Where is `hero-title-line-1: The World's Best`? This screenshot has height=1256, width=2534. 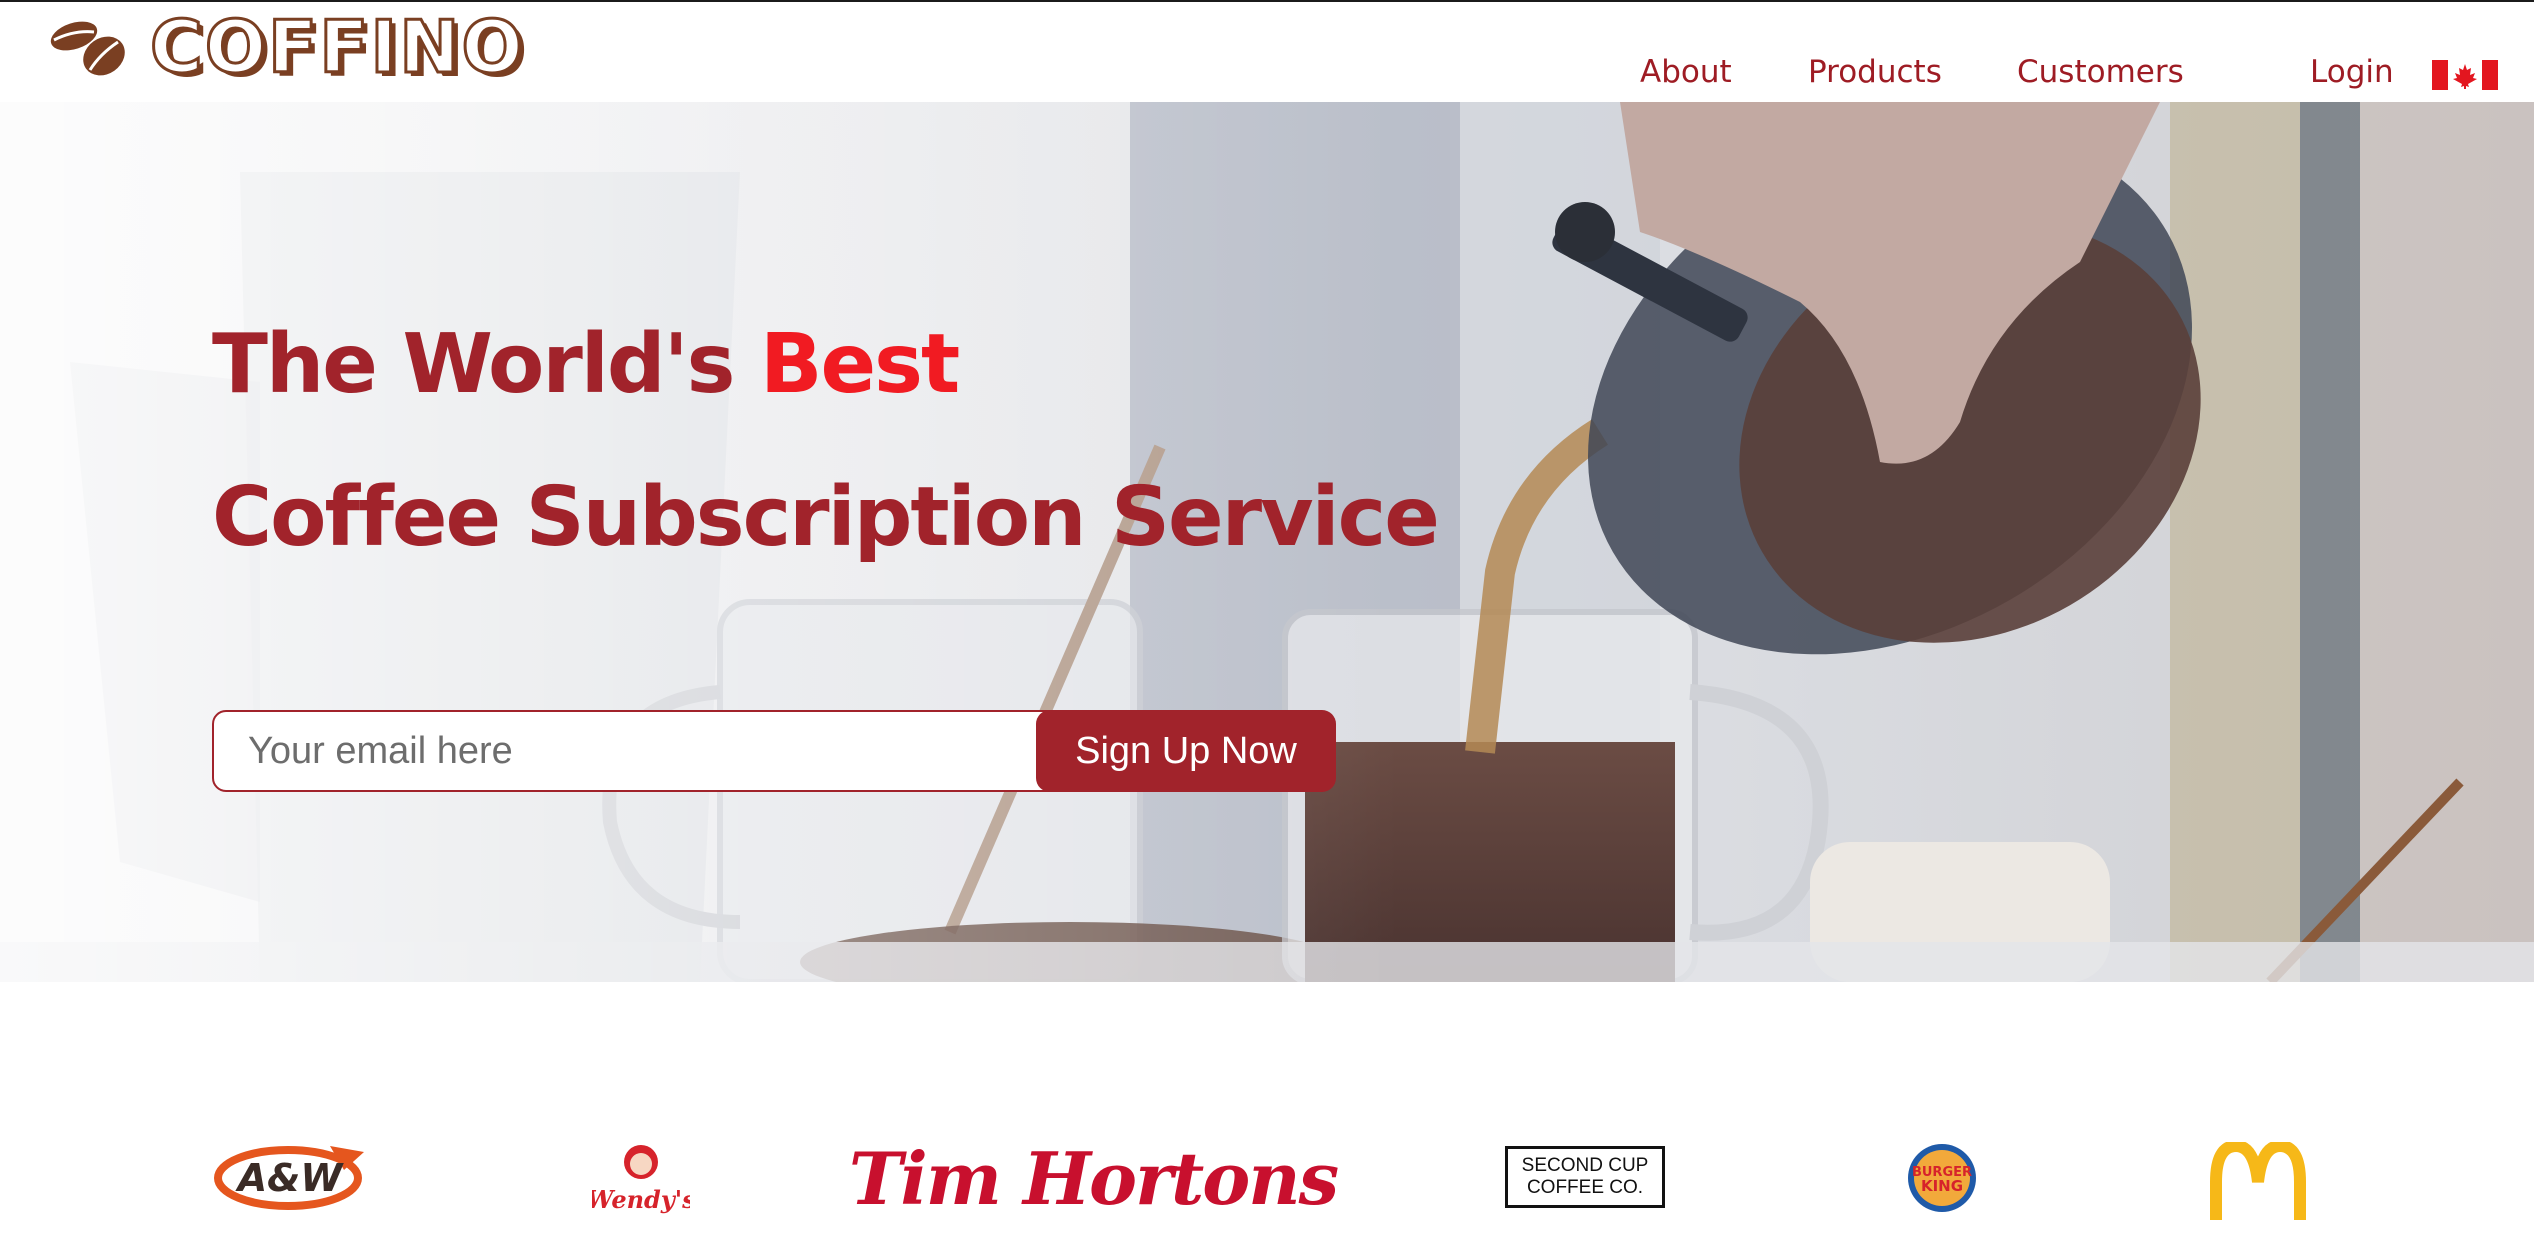 hero-title-line-1: The World's Best is located at coordinates (586, 364).